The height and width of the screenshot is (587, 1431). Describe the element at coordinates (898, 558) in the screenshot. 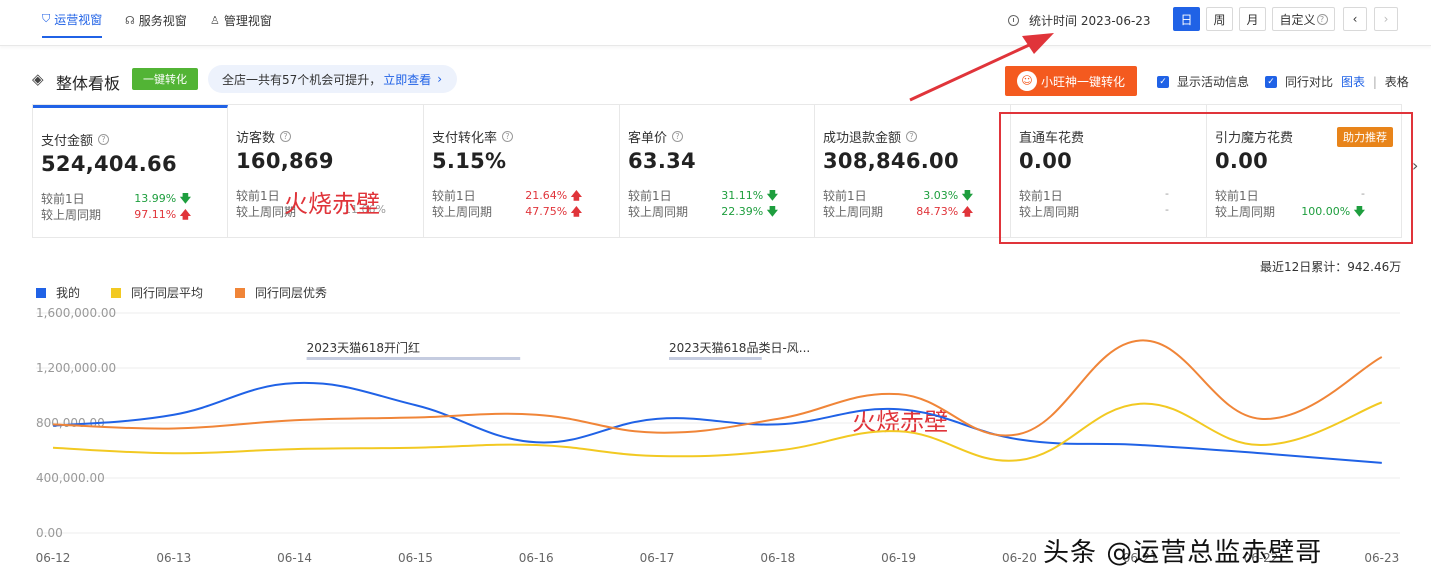

I see `x-tick-label: 06-19` at that location.